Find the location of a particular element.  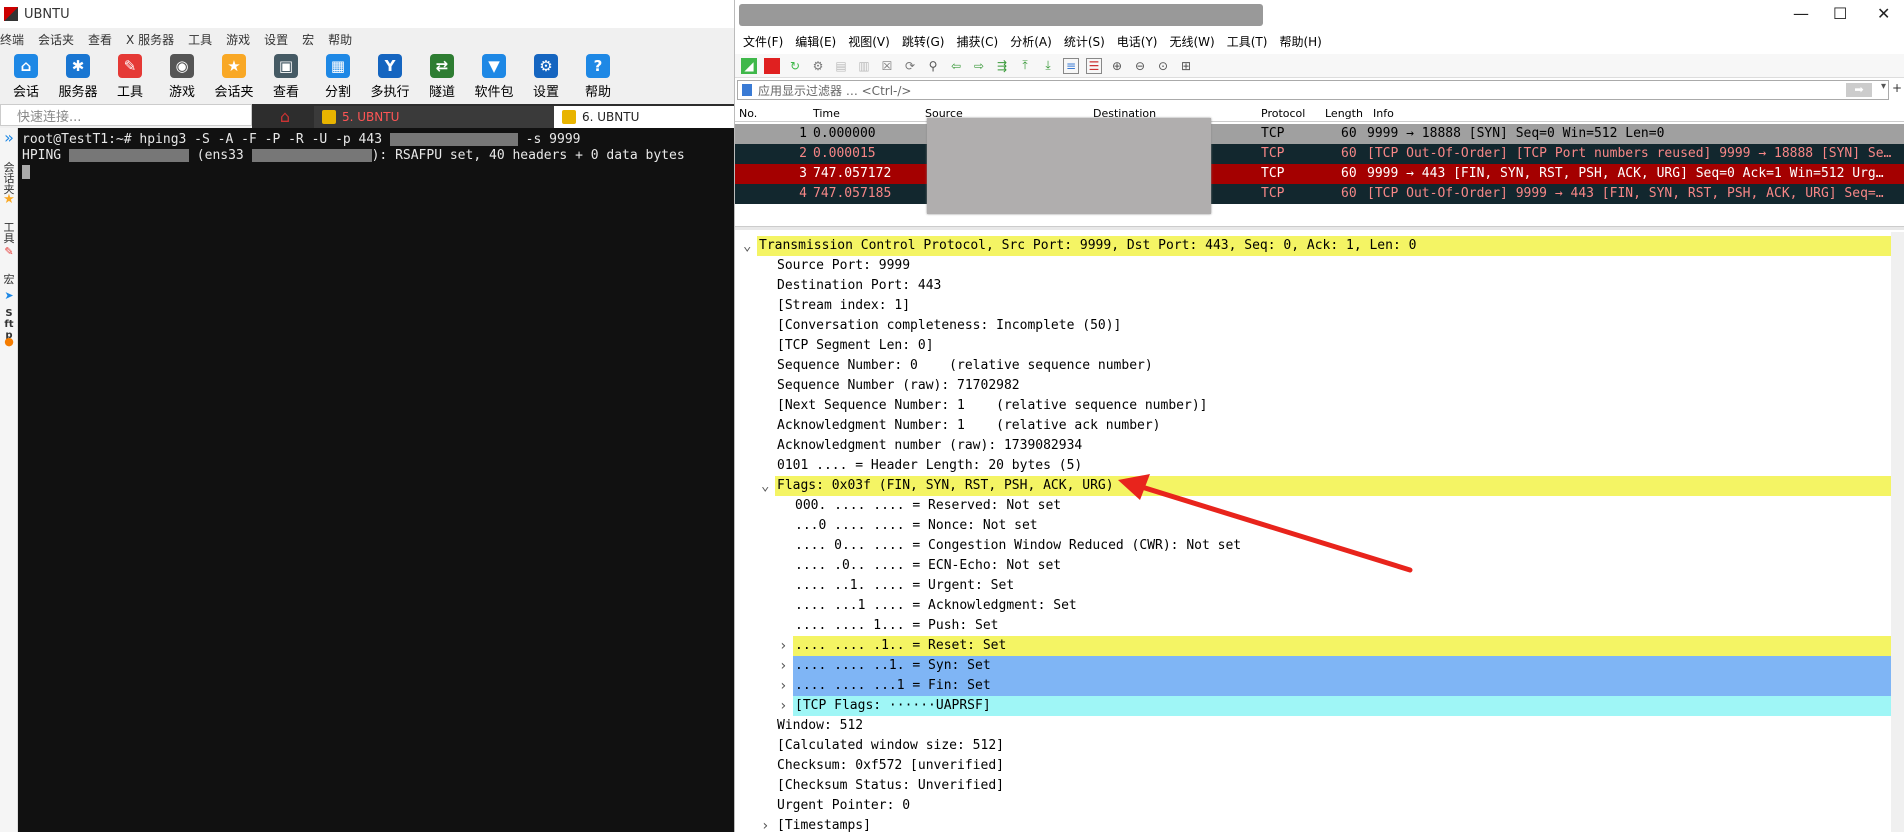

wireshark-menu-item: 捕获(C) is located at coordinates (977, 41).